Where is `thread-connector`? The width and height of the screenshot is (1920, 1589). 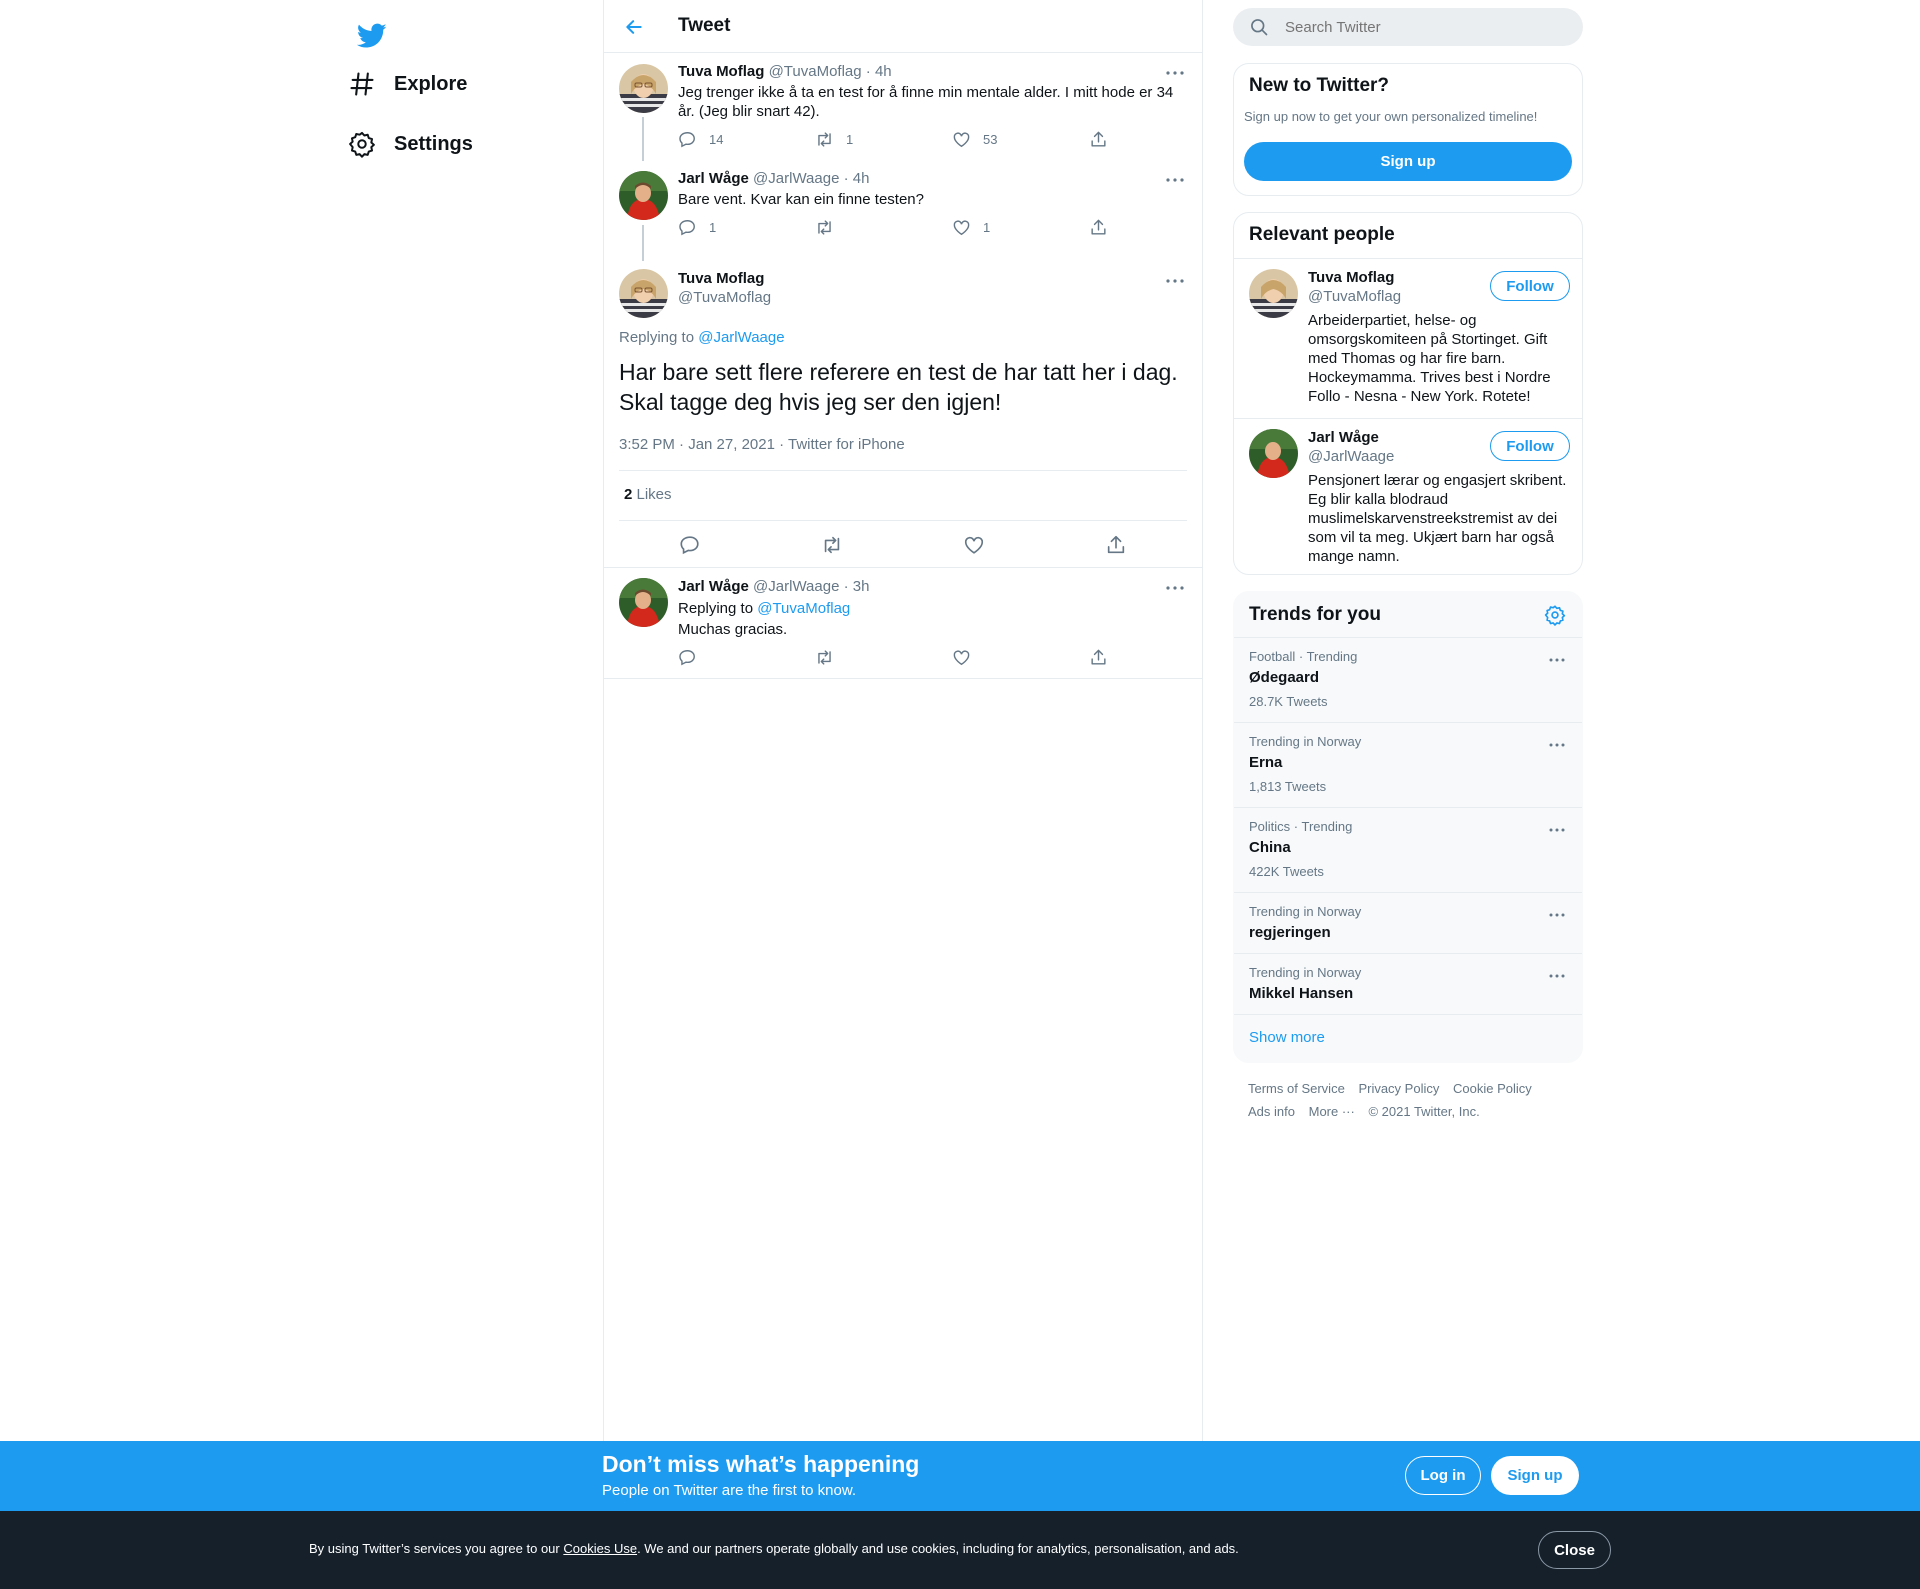
thread-connector is located at coordinates (643, 243).